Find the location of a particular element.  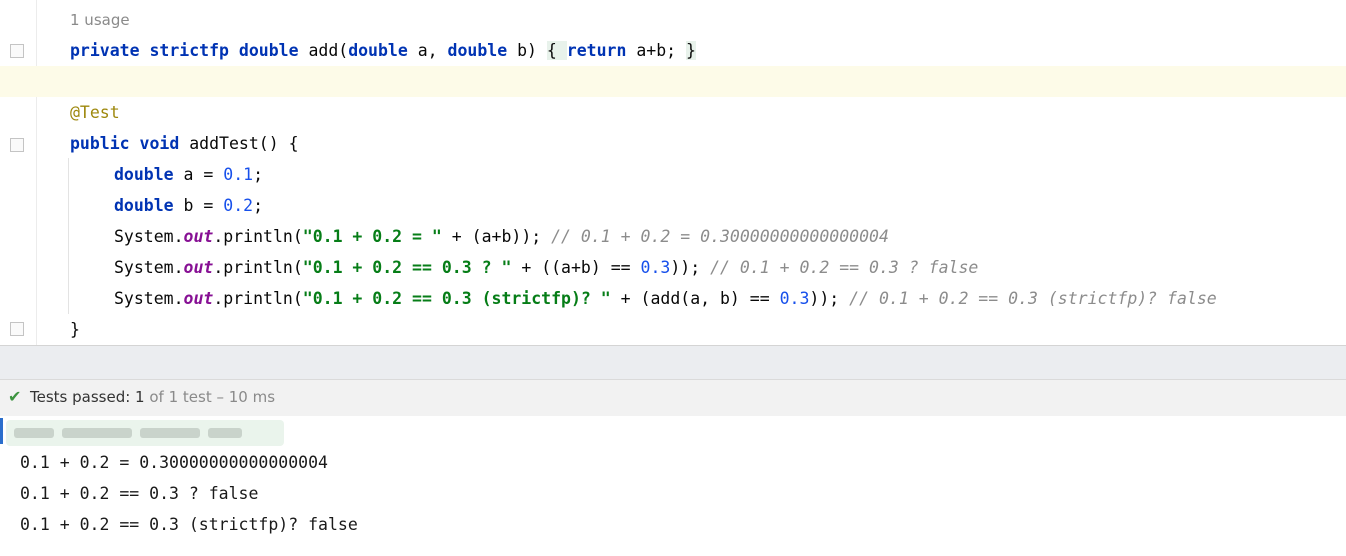

string-literal: "0.1 + 0.2 = " is located at coordinates (372, 236).